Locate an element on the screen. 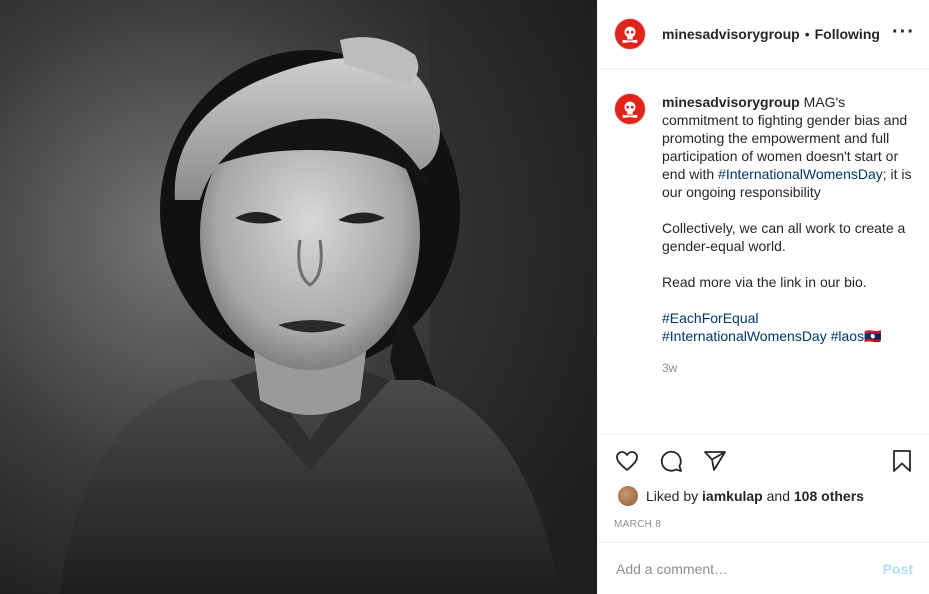  post-actions is located at coordinates (764, 461).